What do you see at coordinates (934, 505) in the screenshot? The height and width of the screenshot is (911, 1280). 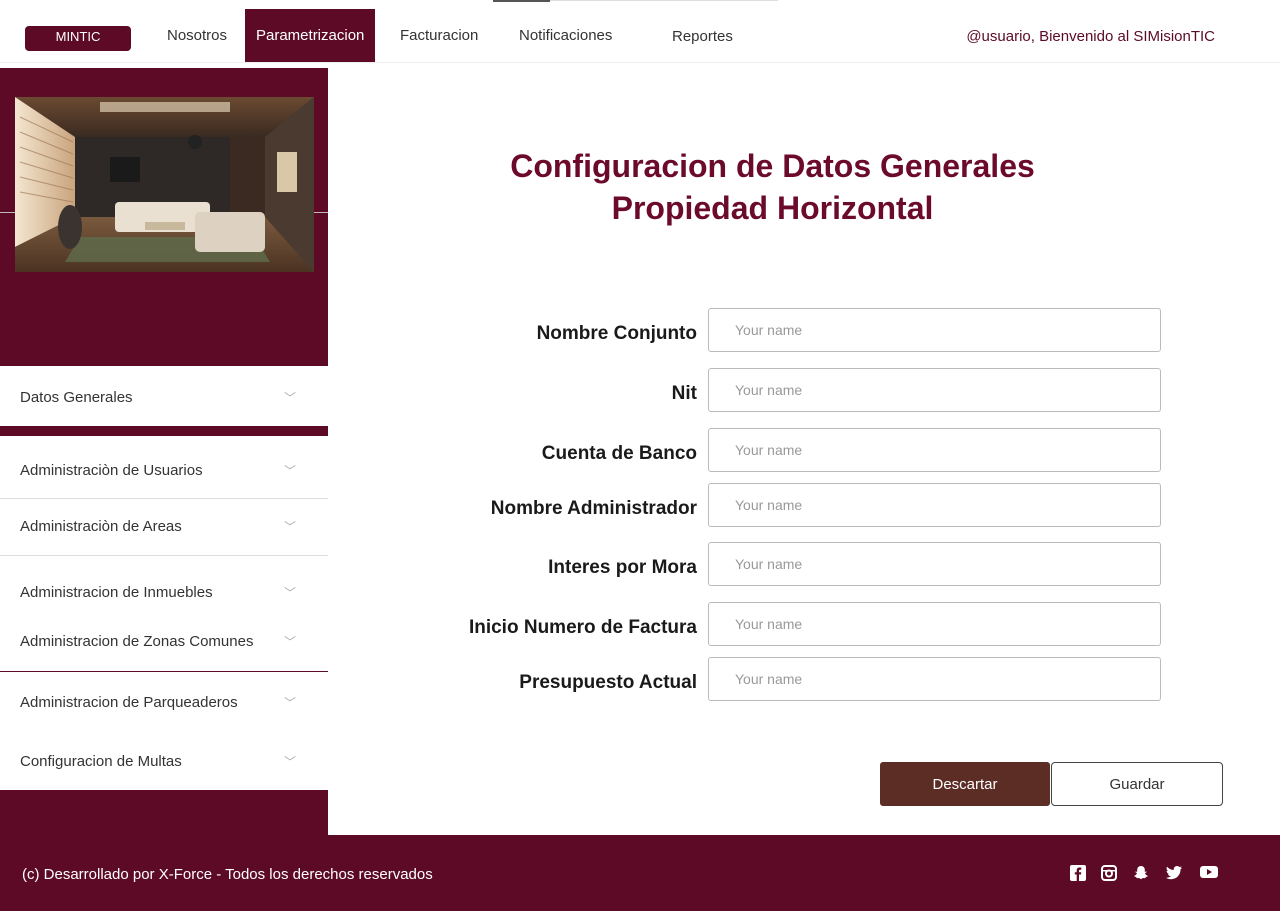 I see `nombre-administrador-input` at bounding box center [934, 505].